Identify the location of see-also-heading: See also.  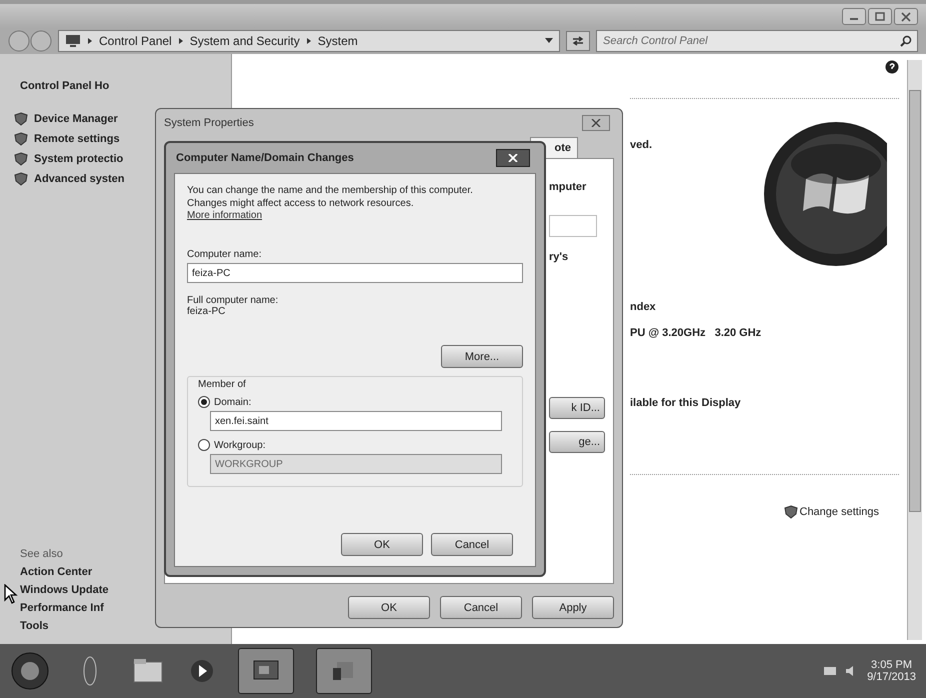
(42, 554).